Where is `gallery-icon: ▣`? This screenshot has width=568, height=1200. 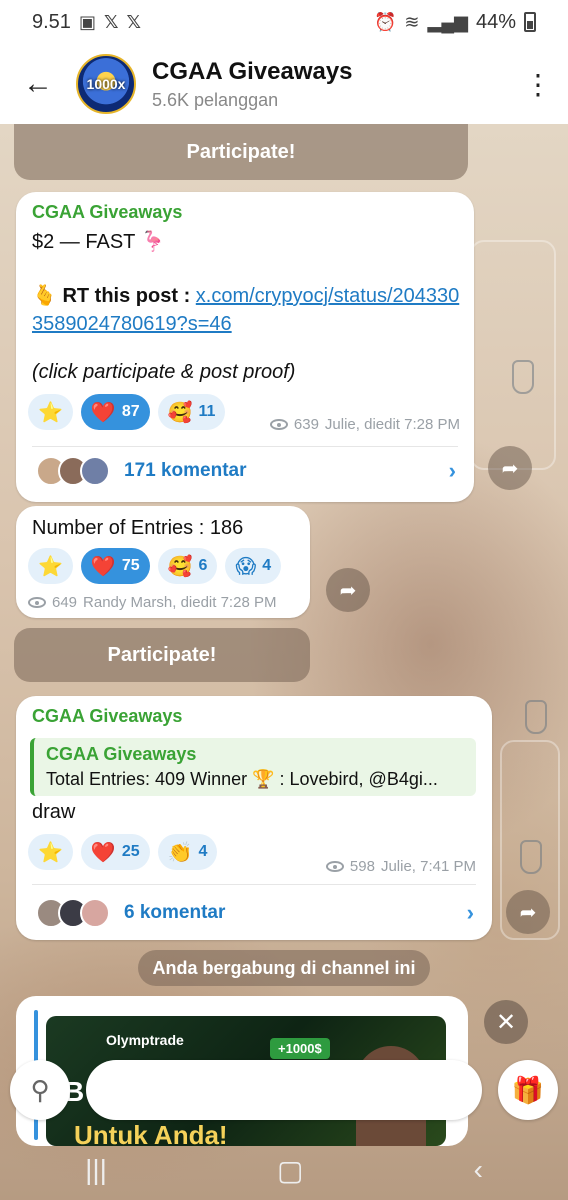
gallery-icon: ▣ is located at coordinates (87, 21).